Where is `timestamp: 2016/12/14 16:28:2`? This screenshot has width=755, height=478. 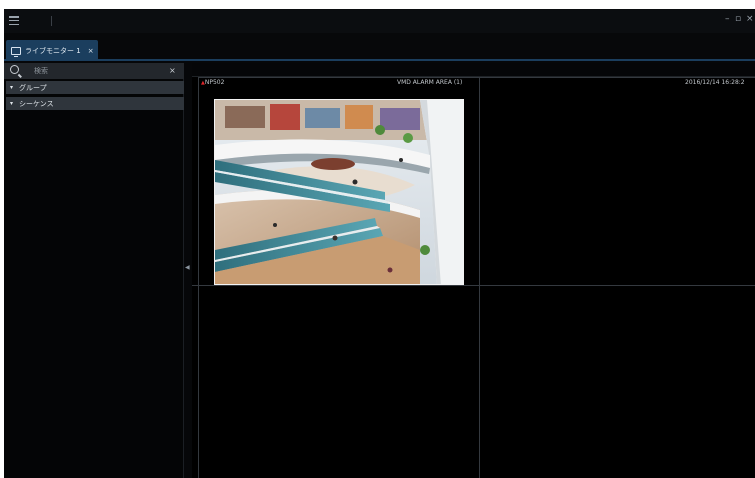 timestamp: 2016/12/14 16:28:2 is located at coordinates (715, 82).